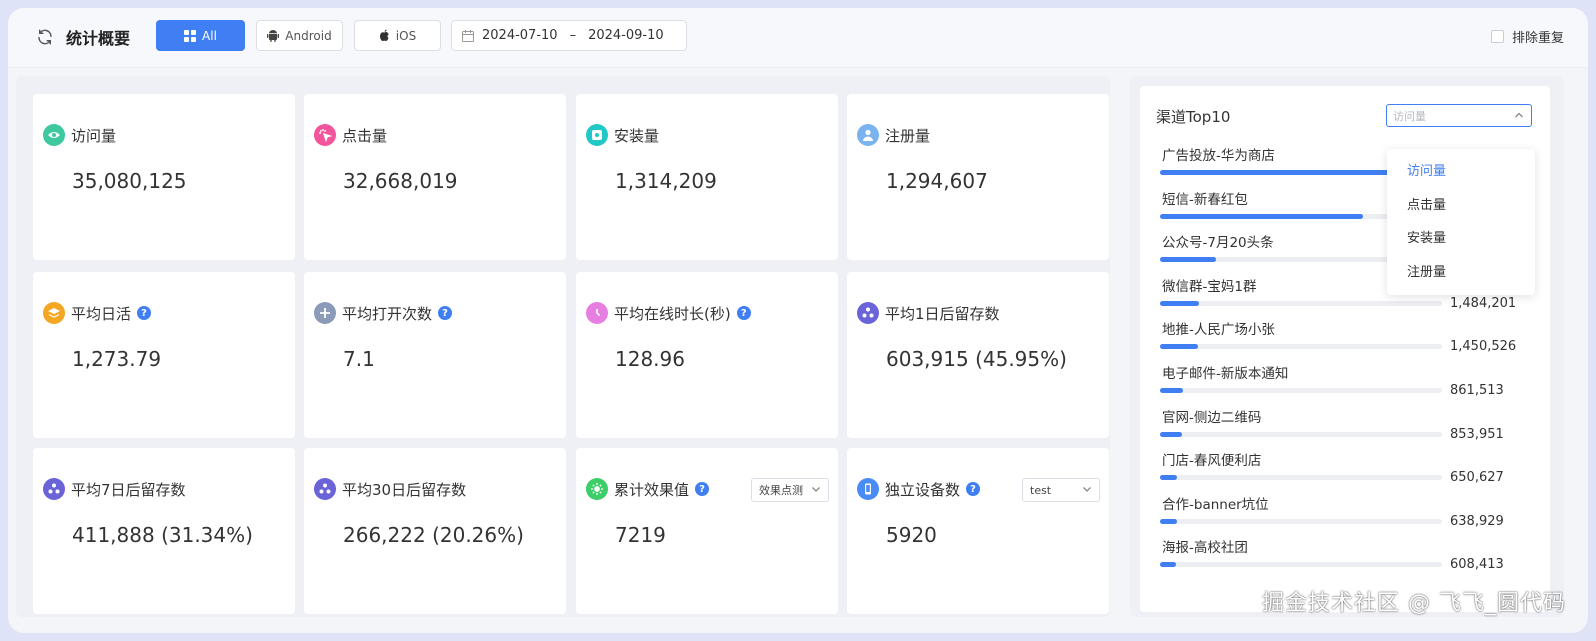  I want to click on stat-card-label: 平均打开次数, so click(387, 313).